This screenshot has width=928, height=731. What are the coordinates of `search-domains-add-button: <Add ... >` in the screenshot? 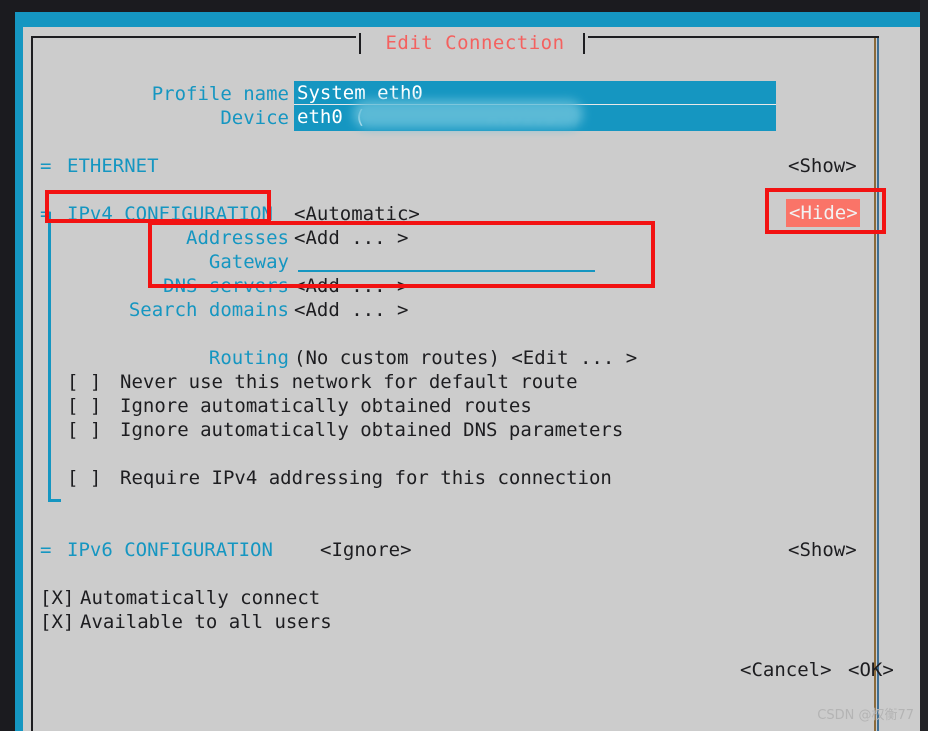 It's located at (351, 310).